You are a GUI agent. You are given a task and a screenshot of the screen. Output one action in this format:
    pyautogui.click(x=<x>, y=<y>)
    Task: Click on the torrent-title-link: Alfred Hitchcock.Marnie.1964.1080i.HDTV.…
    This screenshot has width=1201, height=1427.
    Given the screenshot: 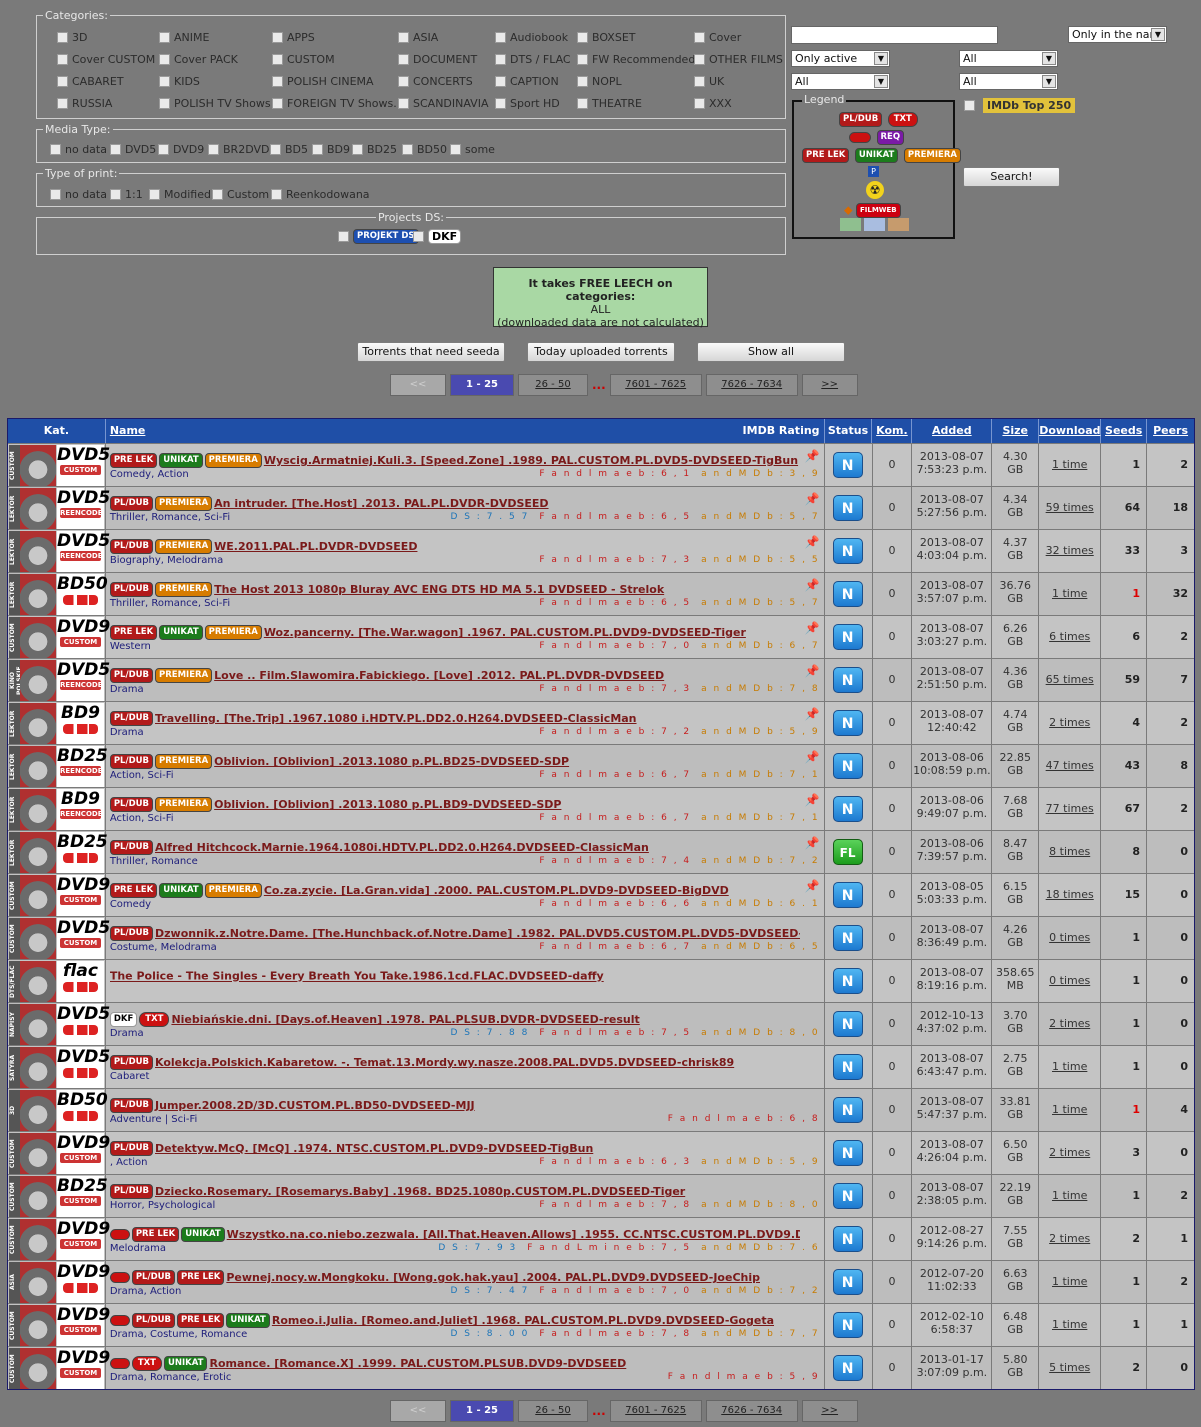 What is the action you would take?
    pyautogui.click(x=402, y=847)
    